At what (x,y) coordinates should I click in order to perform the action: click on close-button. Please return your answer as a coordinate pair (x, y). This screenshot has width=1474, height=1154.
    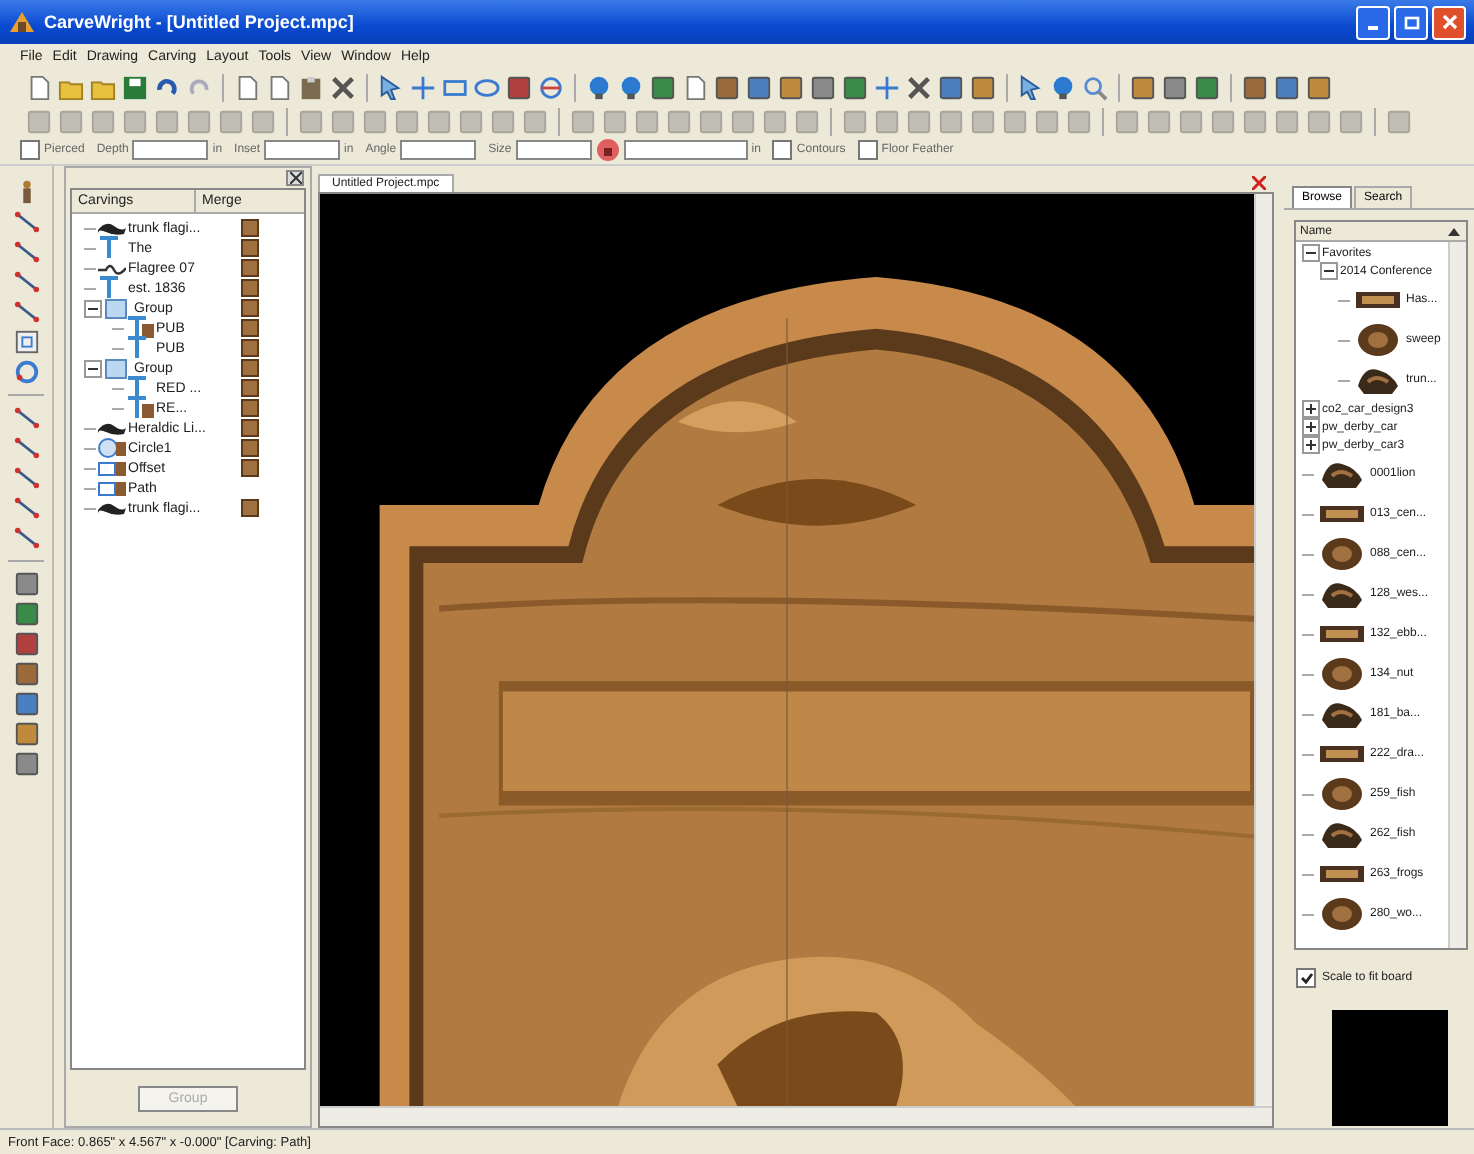
    Looking at the image, I should click on (1449, 22).